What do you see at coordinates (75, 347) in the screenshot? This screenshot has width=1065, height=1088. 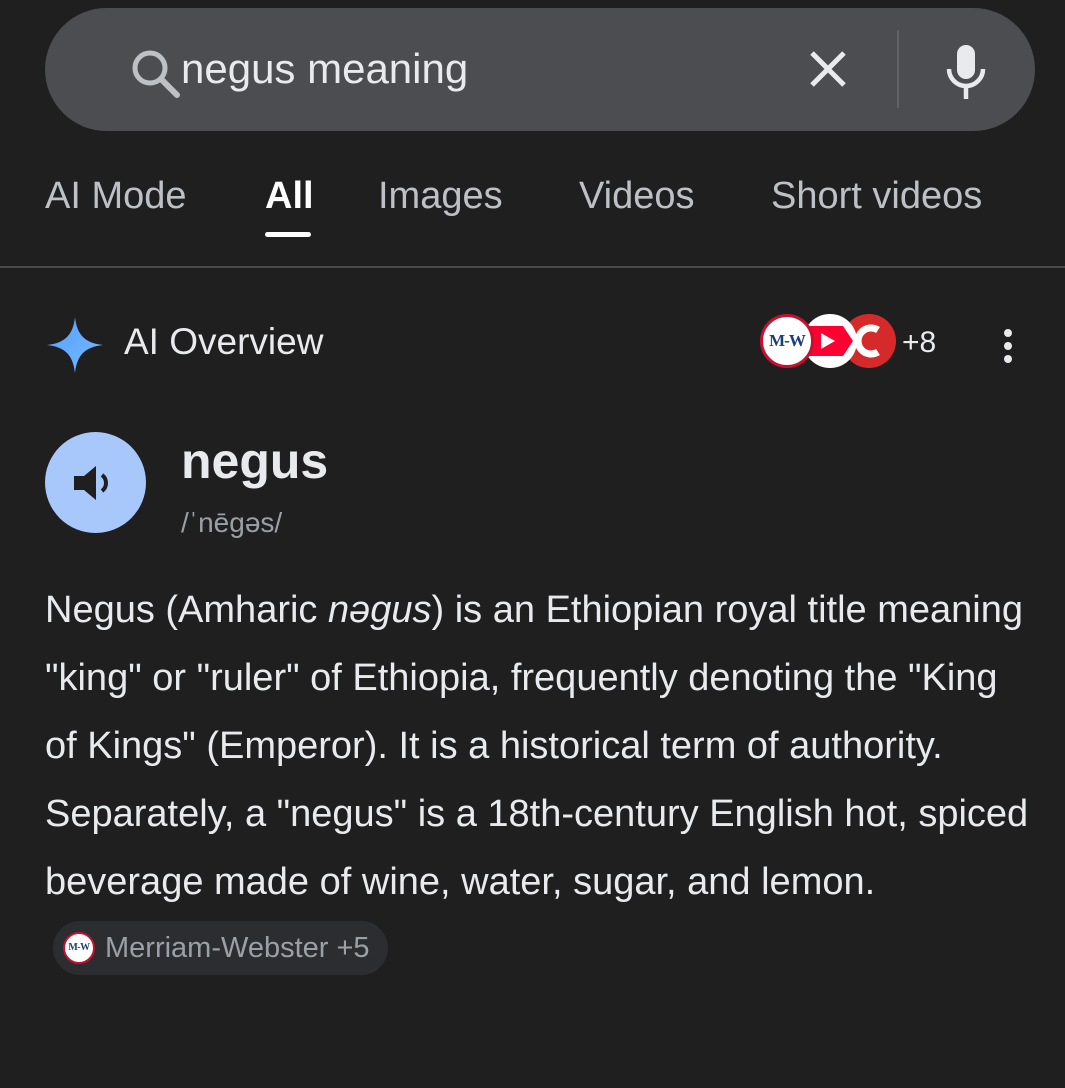 I see `sparkle-icon` at bounding box center [75, 347].